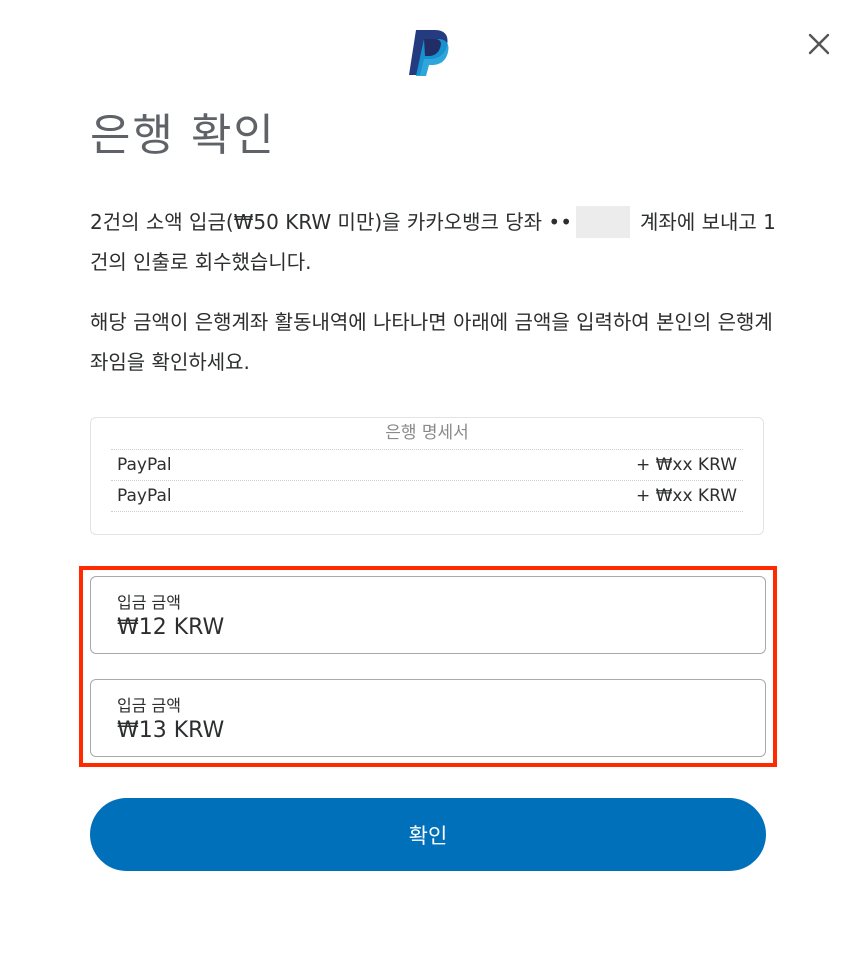 This screenshot has height=960, width=860. I want to click on deposit-amount-field-1: 입금 금액, so click(428, 615).